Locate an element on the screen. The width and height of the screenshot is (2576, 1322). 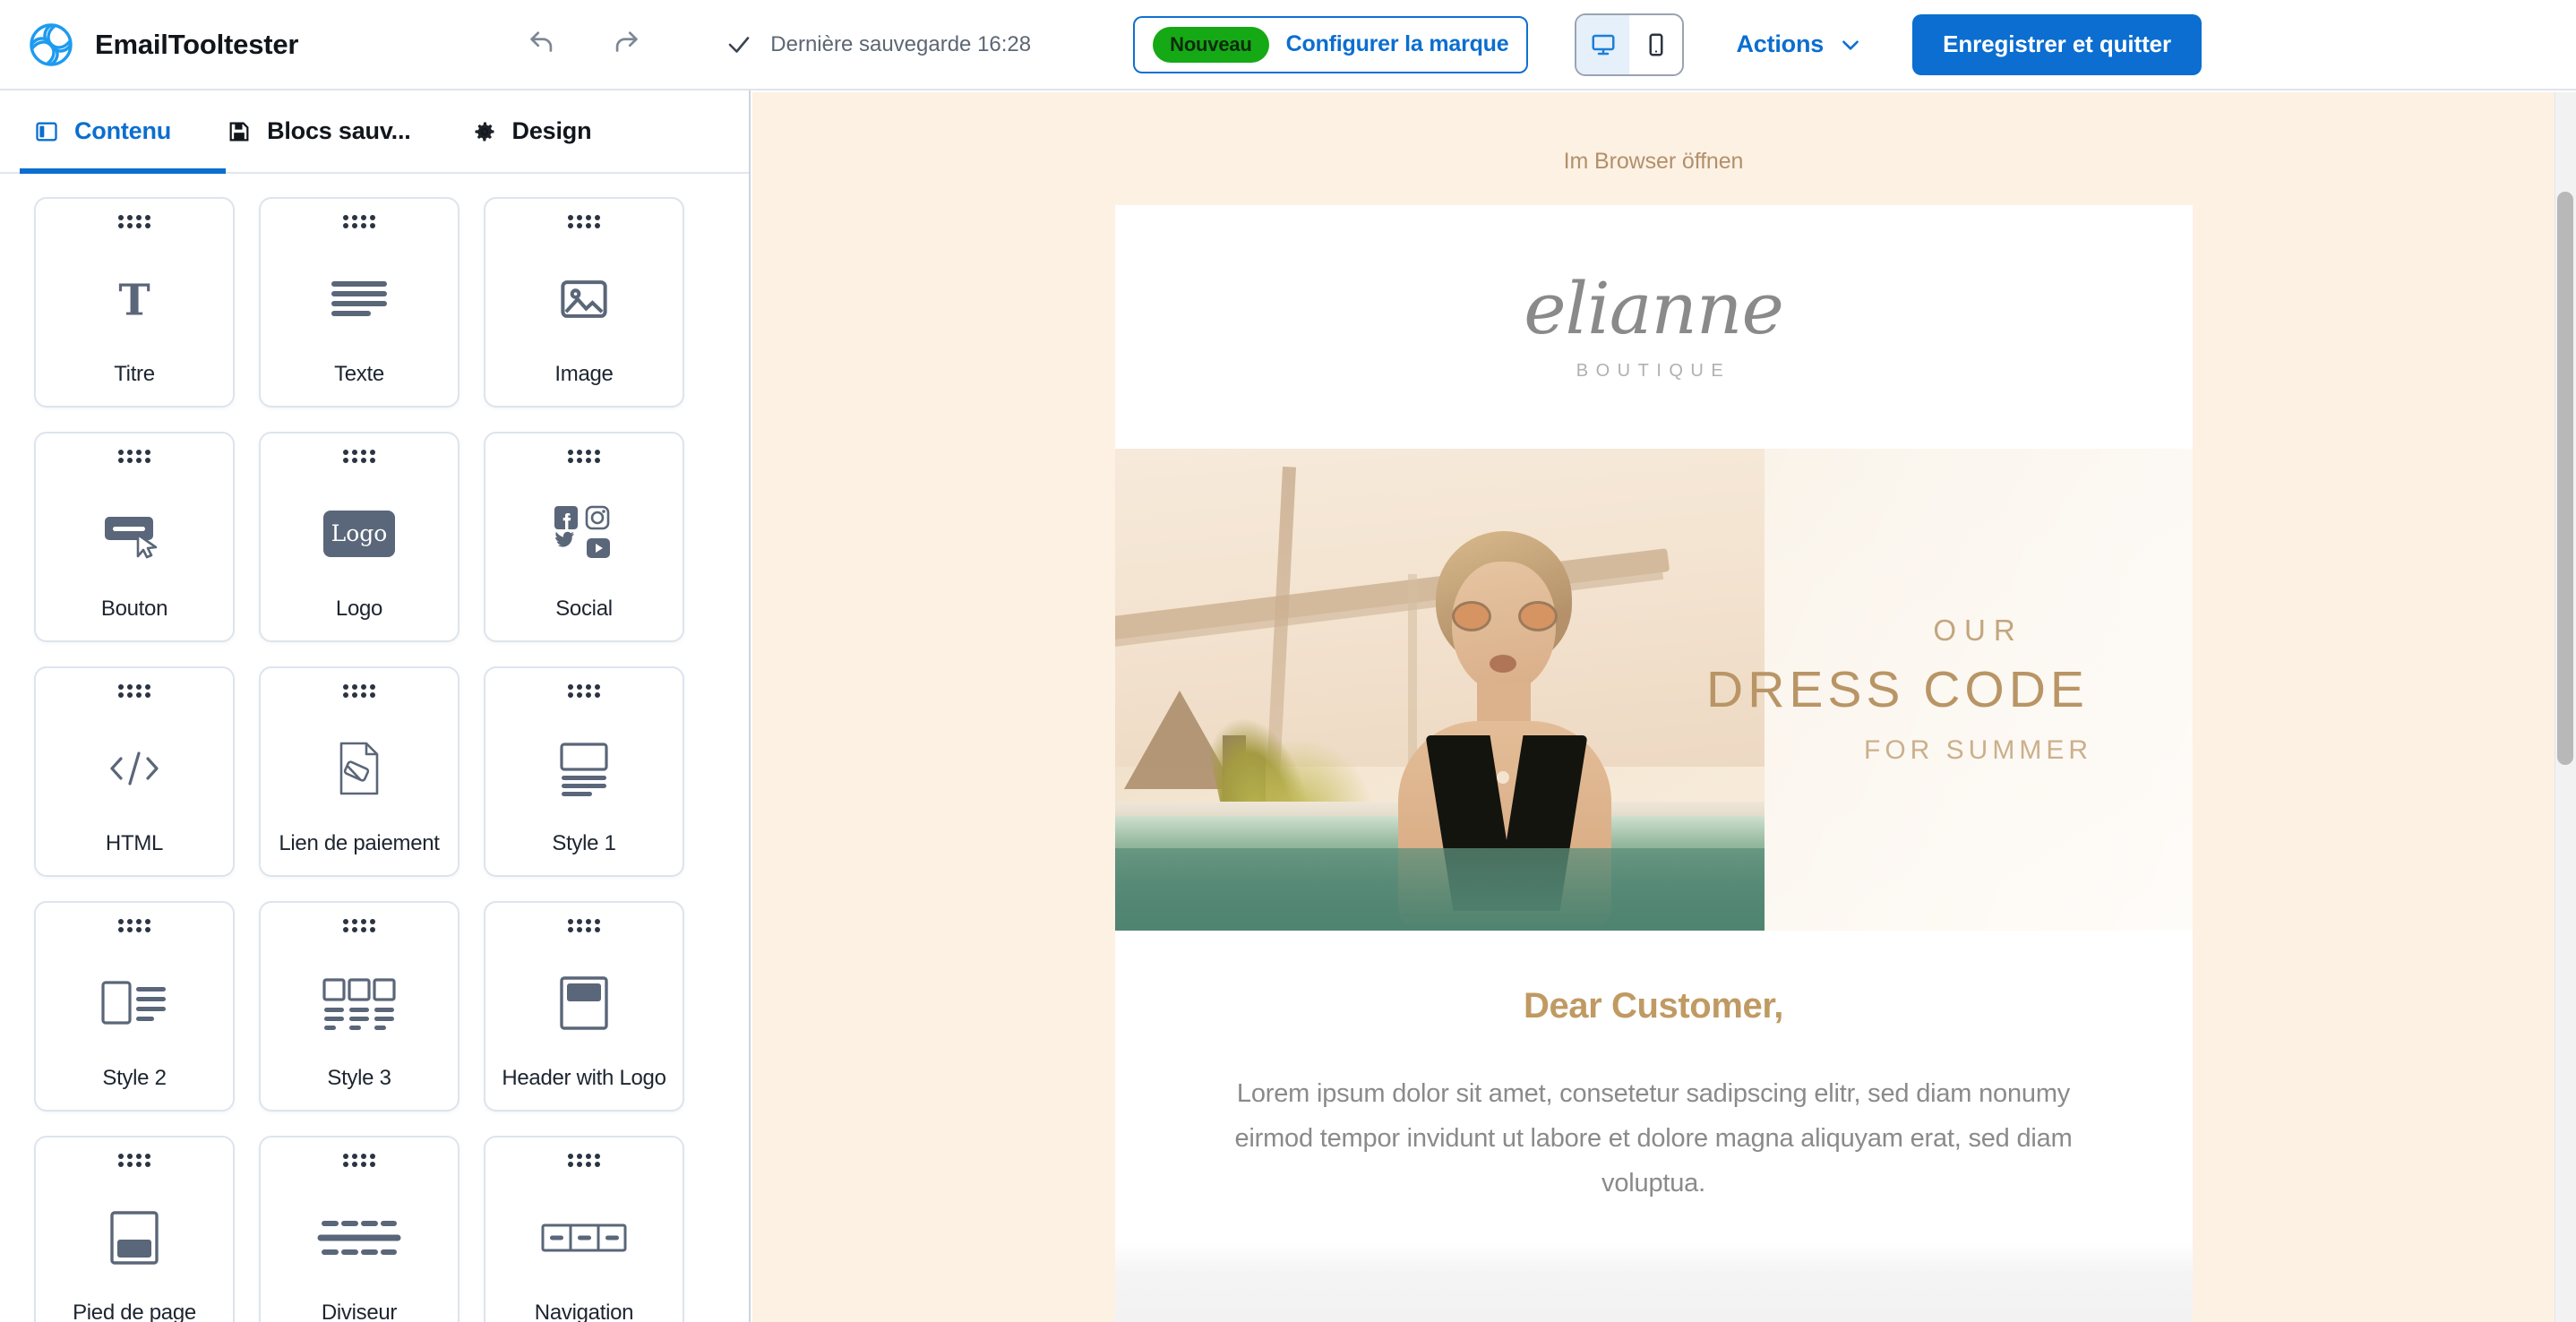
block-label: Style 1 is located at coordinates (584, 843).